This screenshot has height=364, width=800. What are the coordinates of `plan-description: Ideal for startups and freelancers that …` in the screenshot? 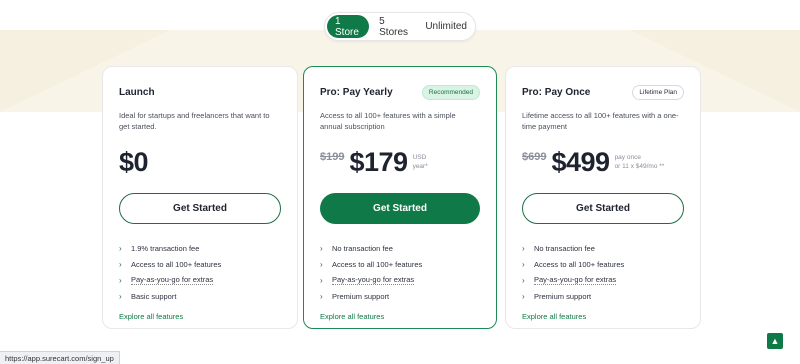 It's located at (194, 121).